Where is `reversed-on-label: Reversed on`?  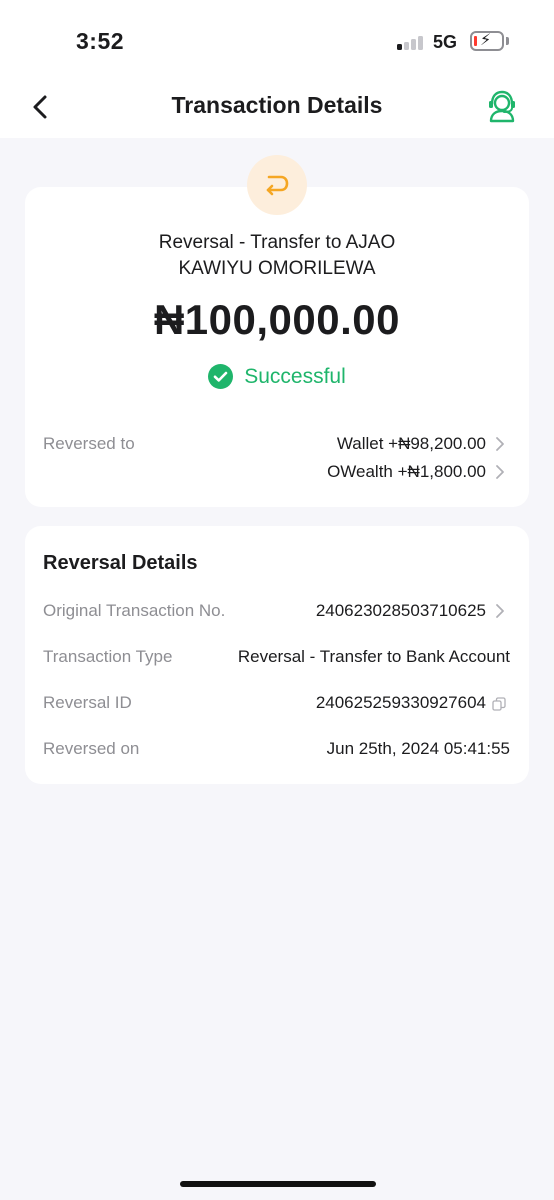
reversed-on-label: Reversed on is located at coordinates (91, 748).